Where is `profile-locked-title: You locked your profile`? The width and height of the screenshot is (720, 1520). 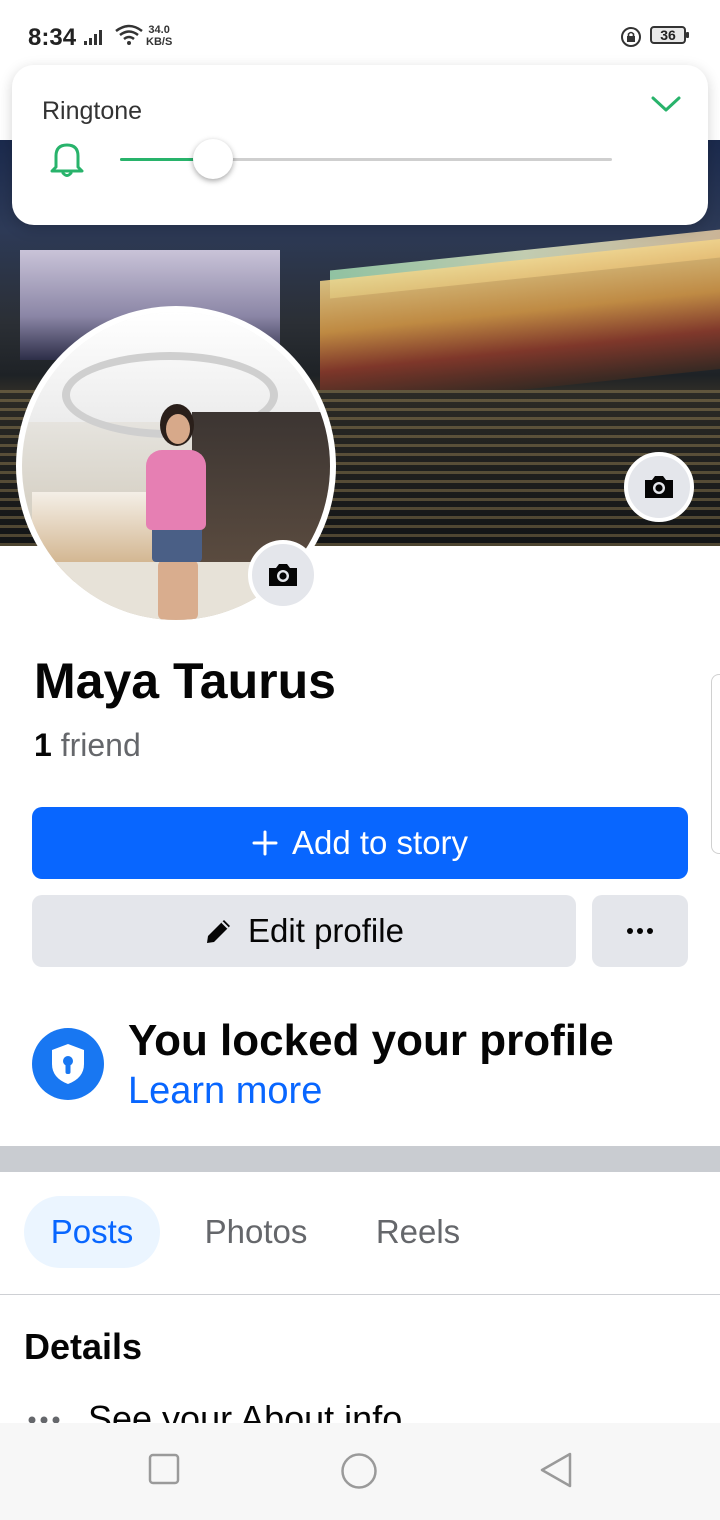
profile-locked-title: You locked your profile is located at coordinates (371, 1040).